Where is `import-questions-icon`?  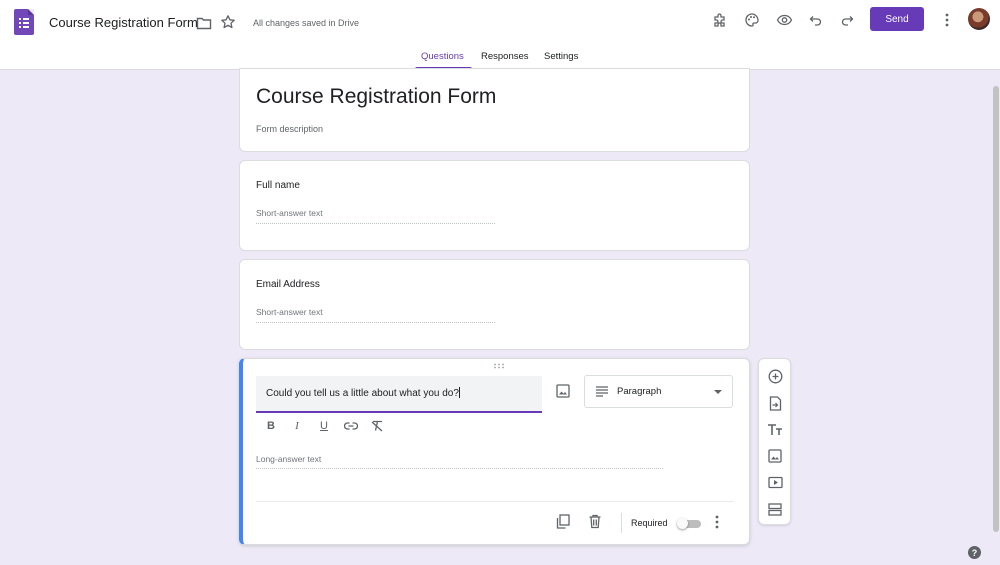 import-questions-icon is located at coordinates (775, 403).